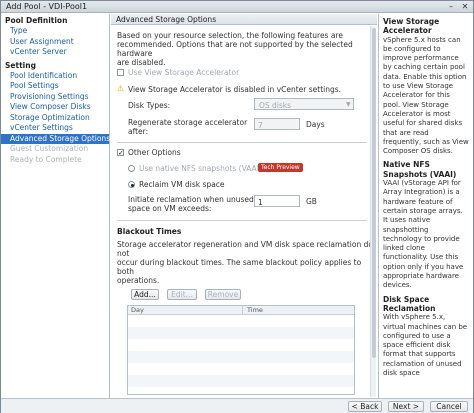 Image resolution: width=474 pixels, height=413 pixels. I want to click on nav-item-ready-to-complete: Ready to Complete, so click(46, 159).